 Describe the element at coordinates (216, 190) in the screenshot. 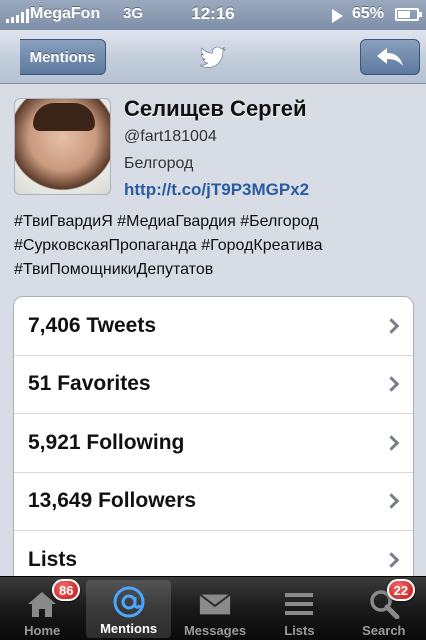

I see `profile-url-link: http://t.co/jT9P3MGPx2` at that location.